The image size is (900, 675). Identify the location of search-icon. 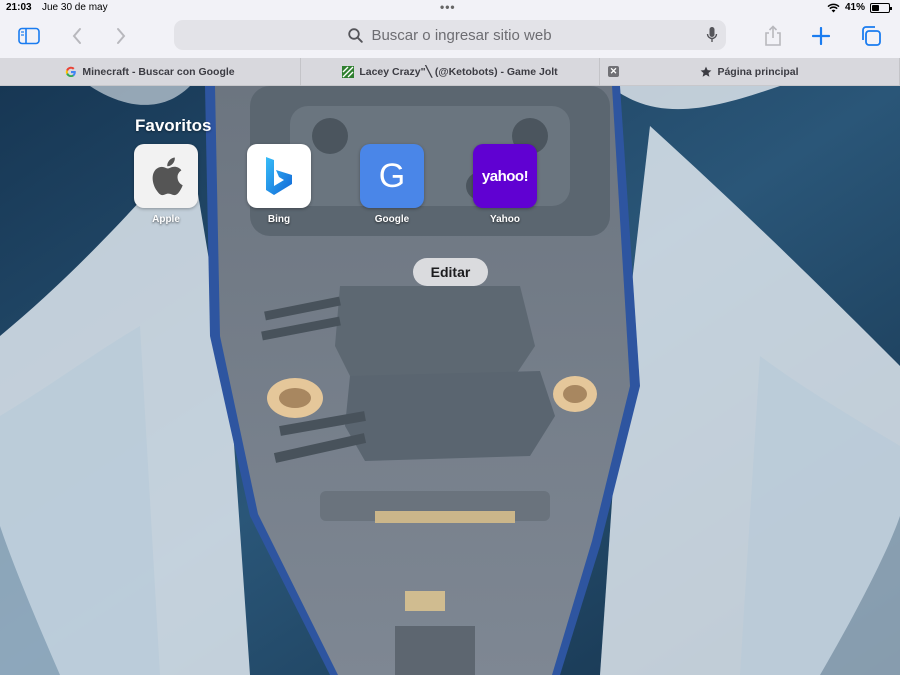
(356, 35).